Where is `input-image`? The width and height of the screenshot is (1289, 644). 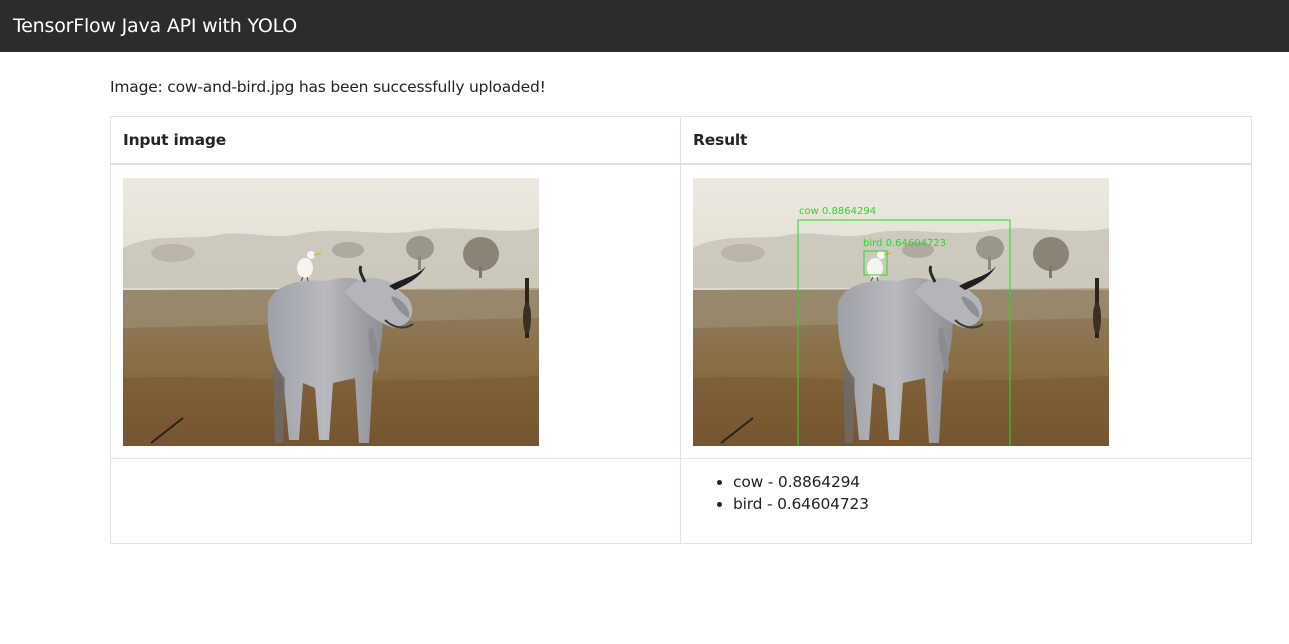
input-image is located at coordinates (331, 312).